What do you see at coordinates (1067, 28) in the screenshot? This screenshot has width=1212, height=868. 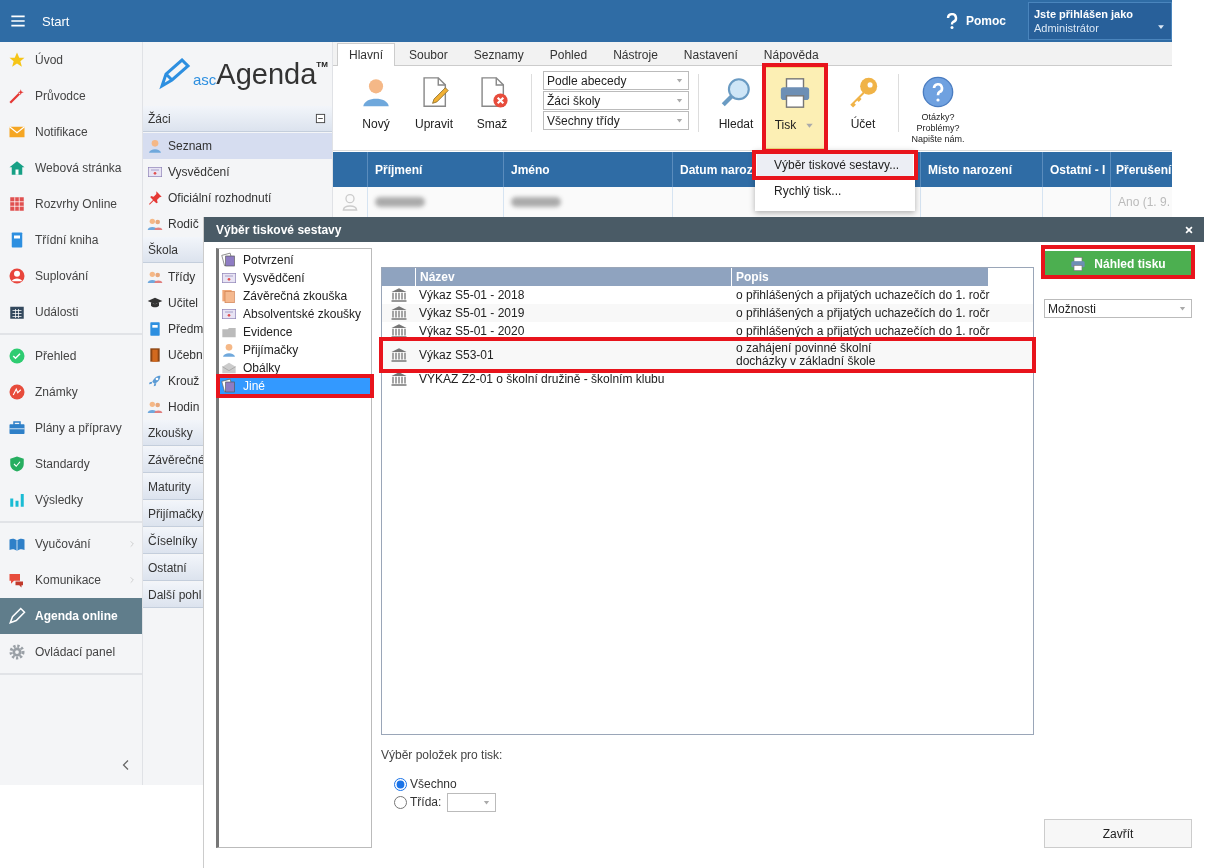 I see `user-name: Administrátor` at bounding box center [1067, 28].